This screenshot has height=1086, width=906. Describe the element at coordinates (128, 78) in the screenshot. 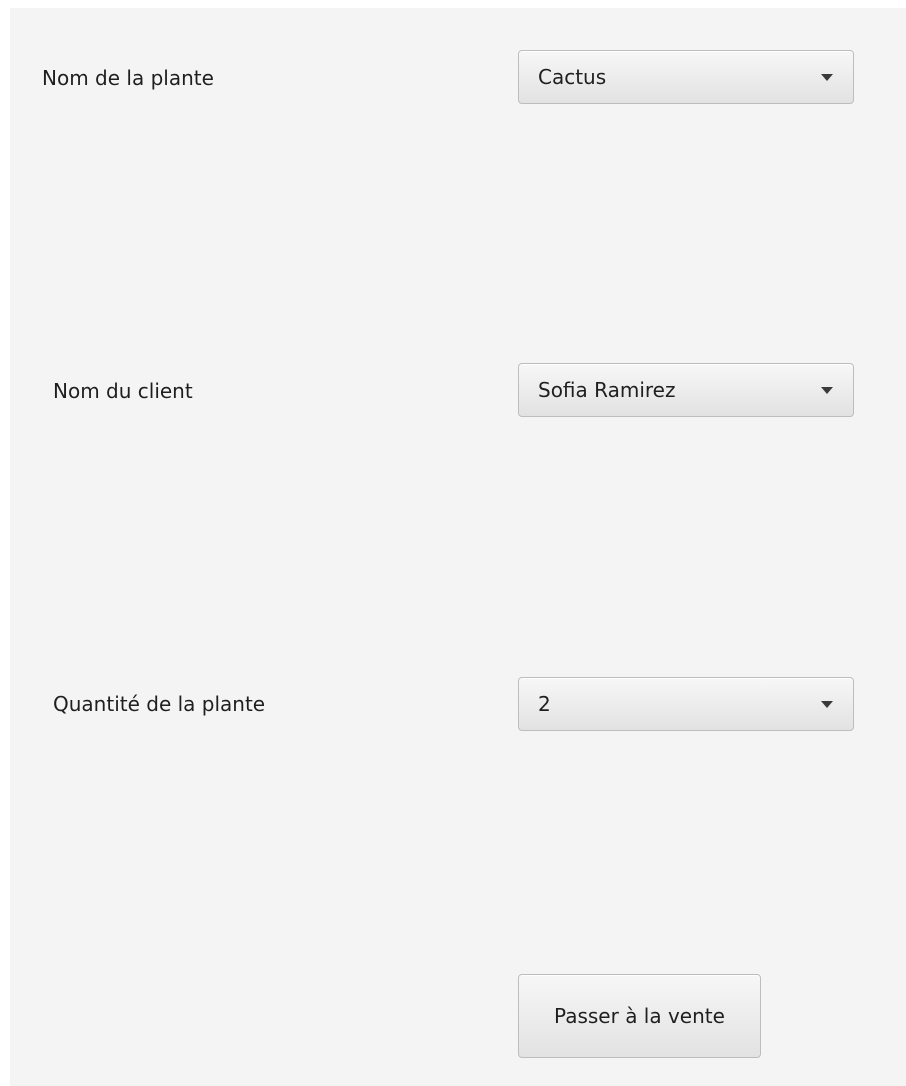

I see `plant-name-label: Nom de la plante` at that location.